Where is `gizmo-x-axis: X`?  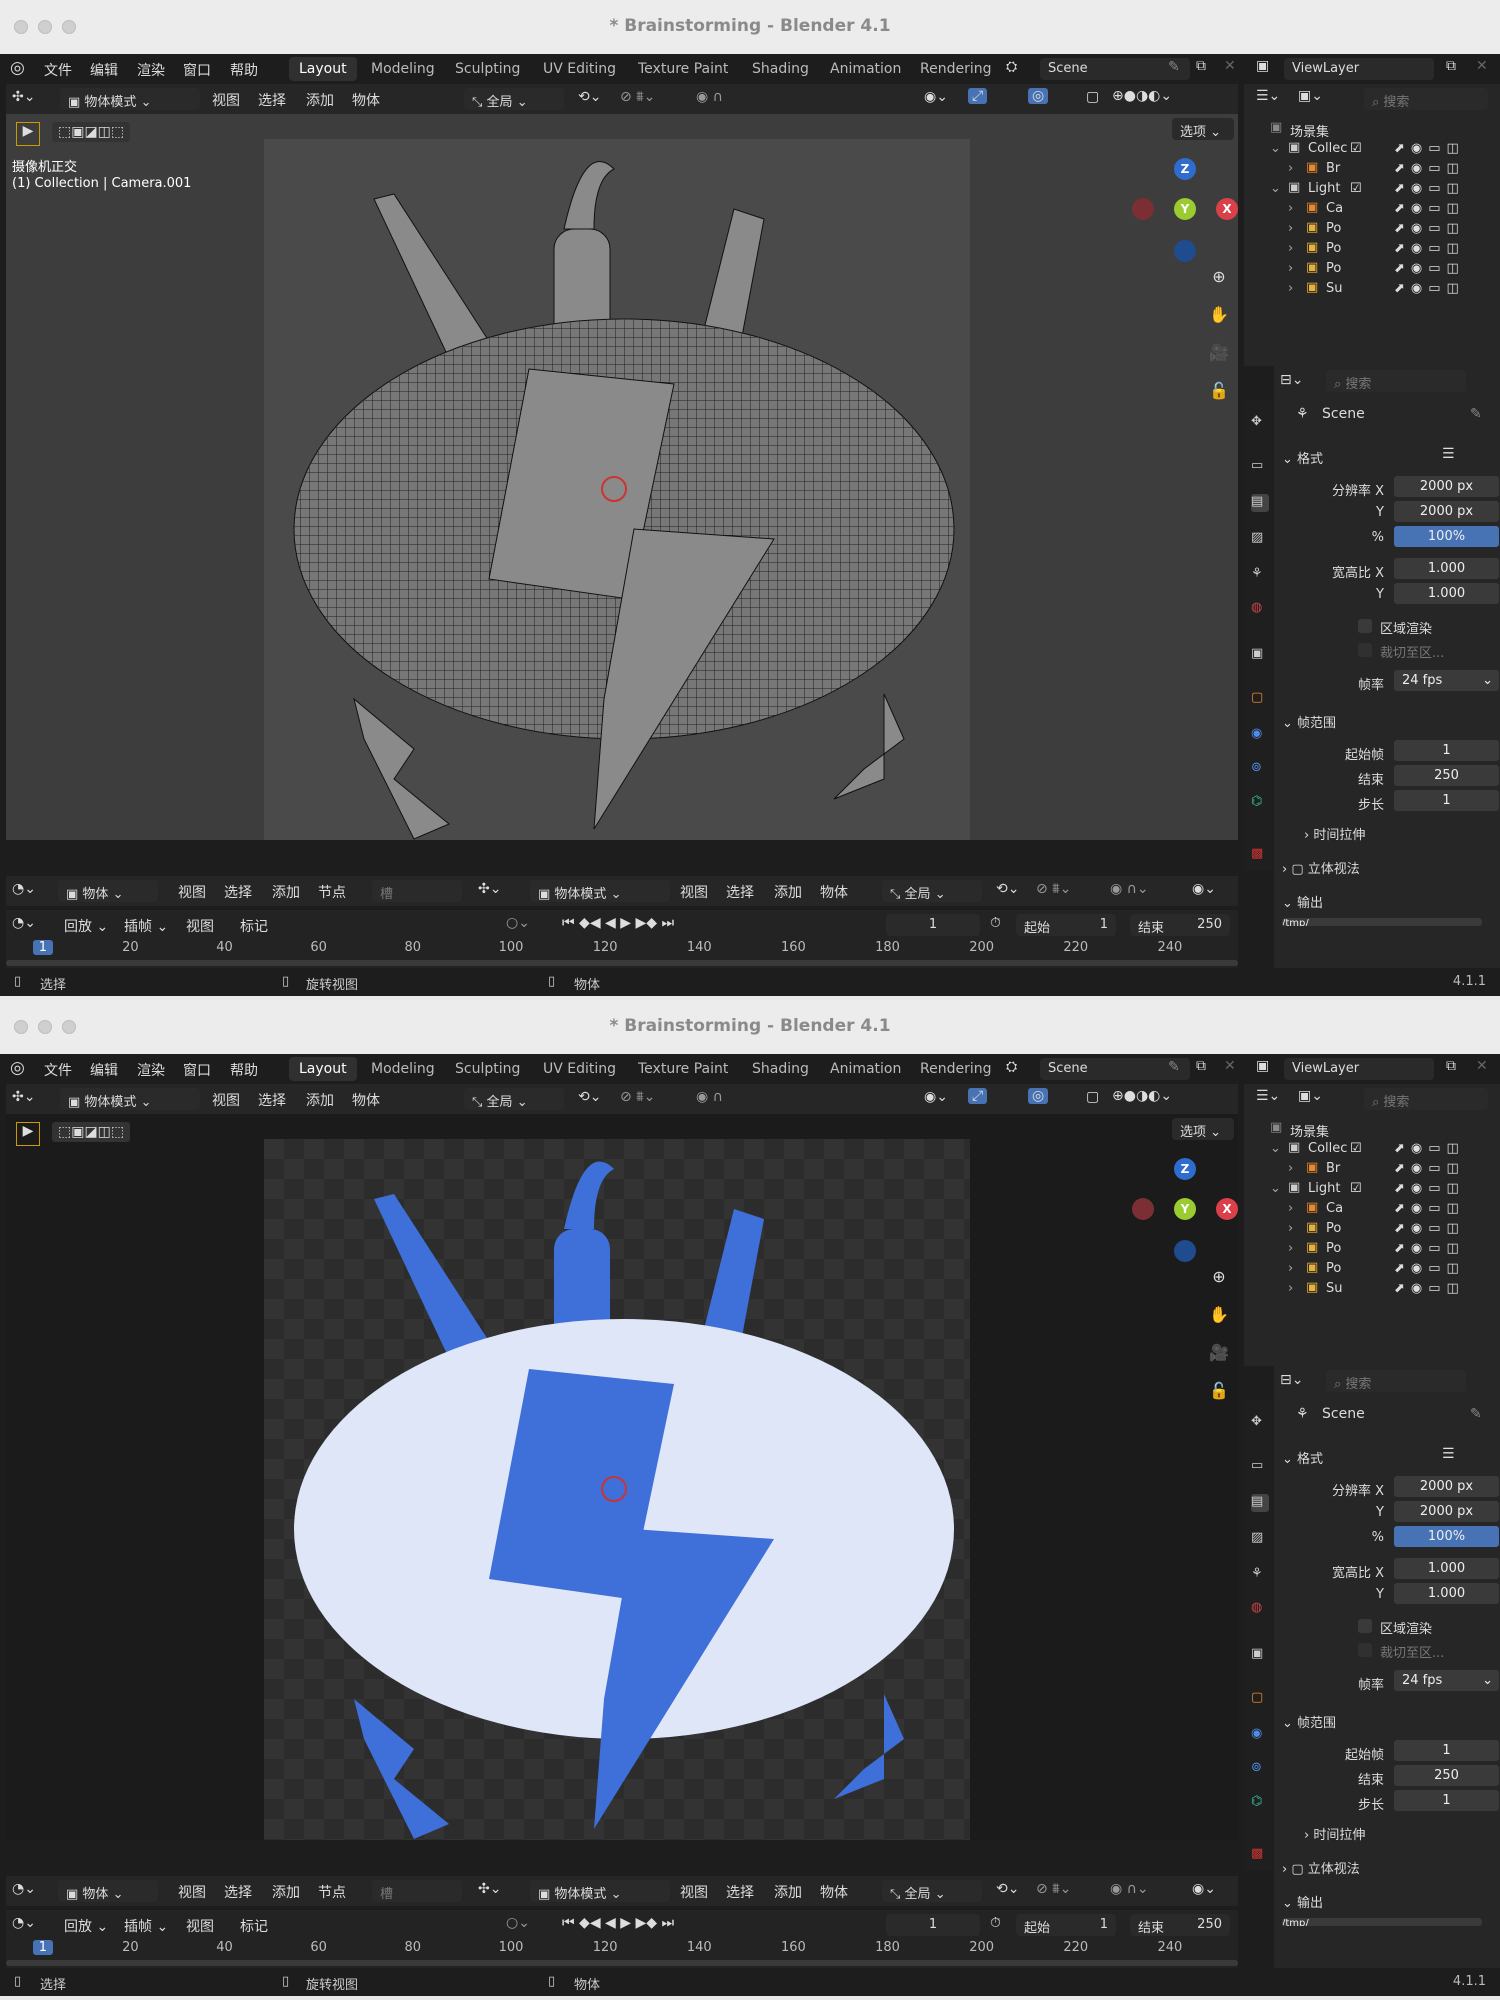 gizmo-x-axis: X is located at coordinates (1227, 1209).